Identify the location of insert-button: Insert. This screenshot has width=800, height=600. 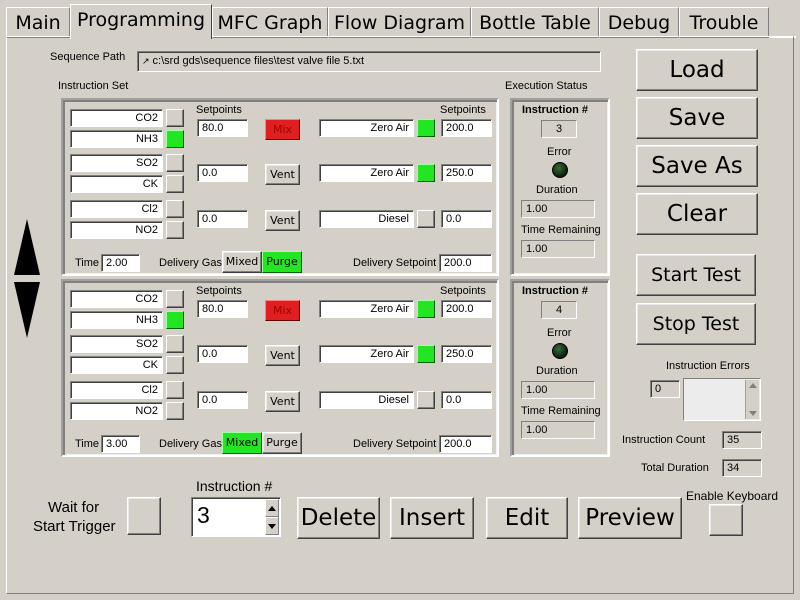
(432, 518).